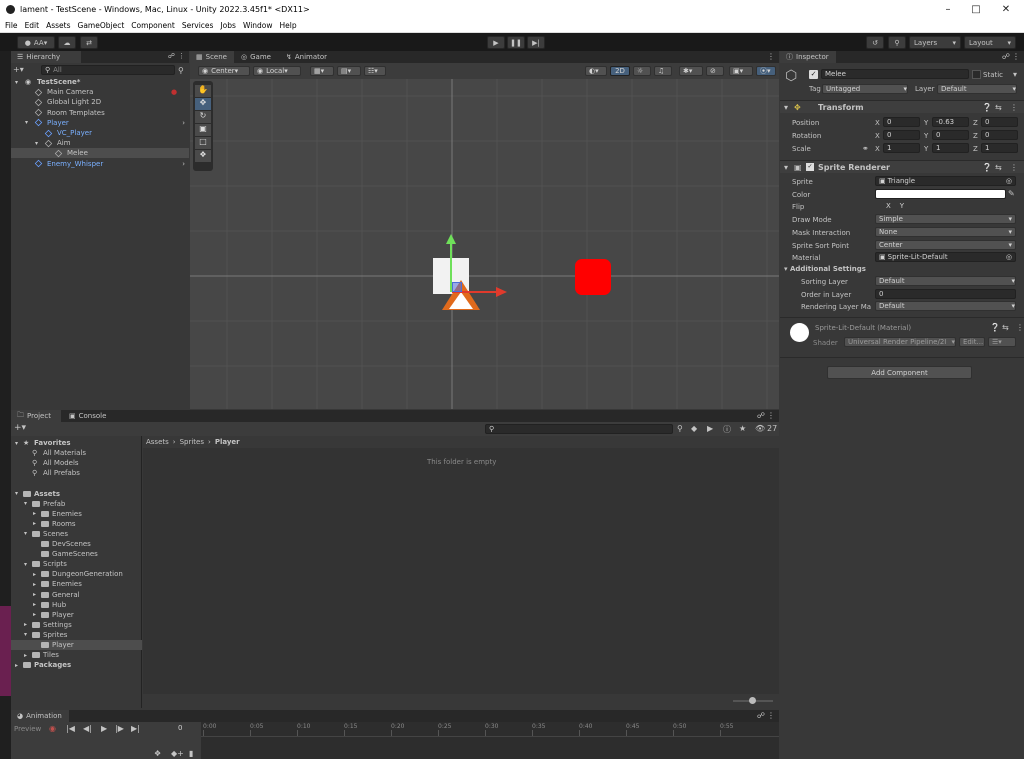 This screenshot has height=759, width=1024. Describe the element at coordinates (203, 143) in the screenshot. I see `rect-tool-icon: □` at that location.